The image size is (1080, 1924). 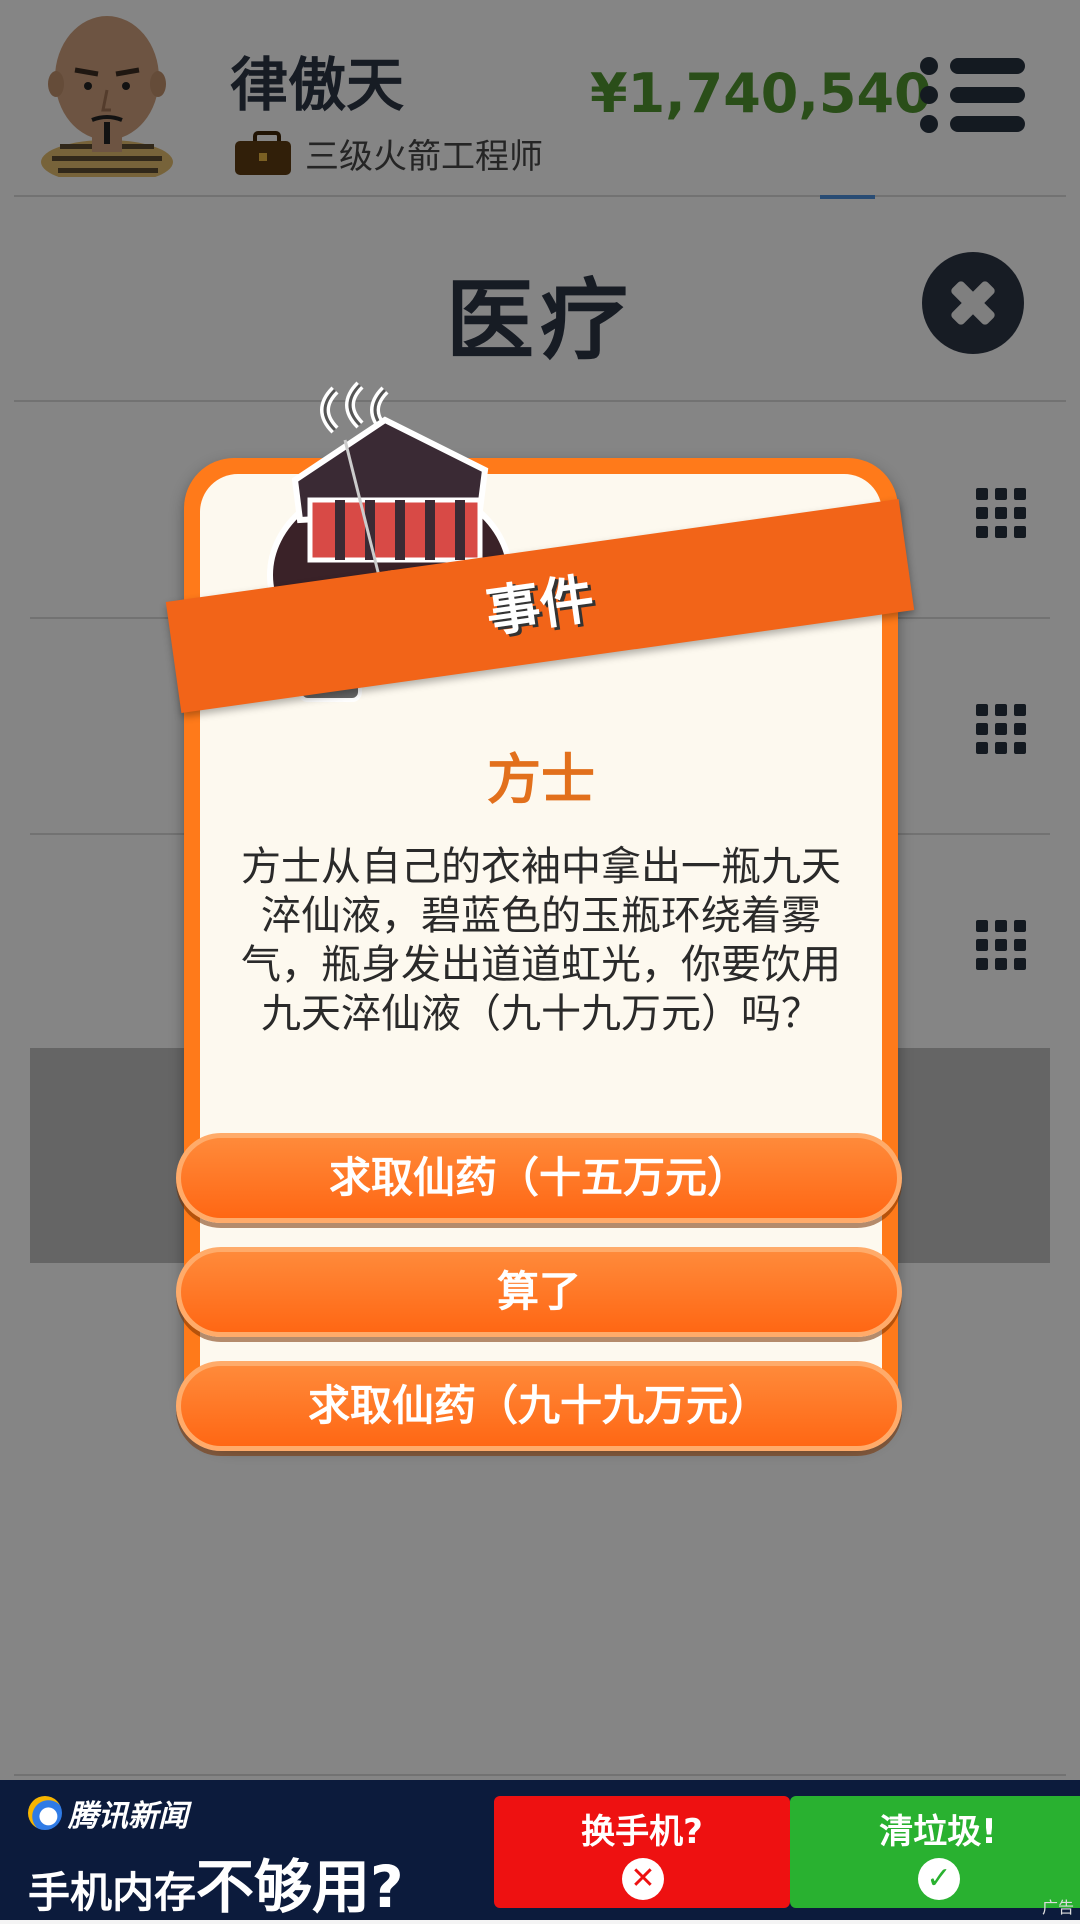 I want to click on ad-headline-big: 不够用?, so click(x=300, y=1887).